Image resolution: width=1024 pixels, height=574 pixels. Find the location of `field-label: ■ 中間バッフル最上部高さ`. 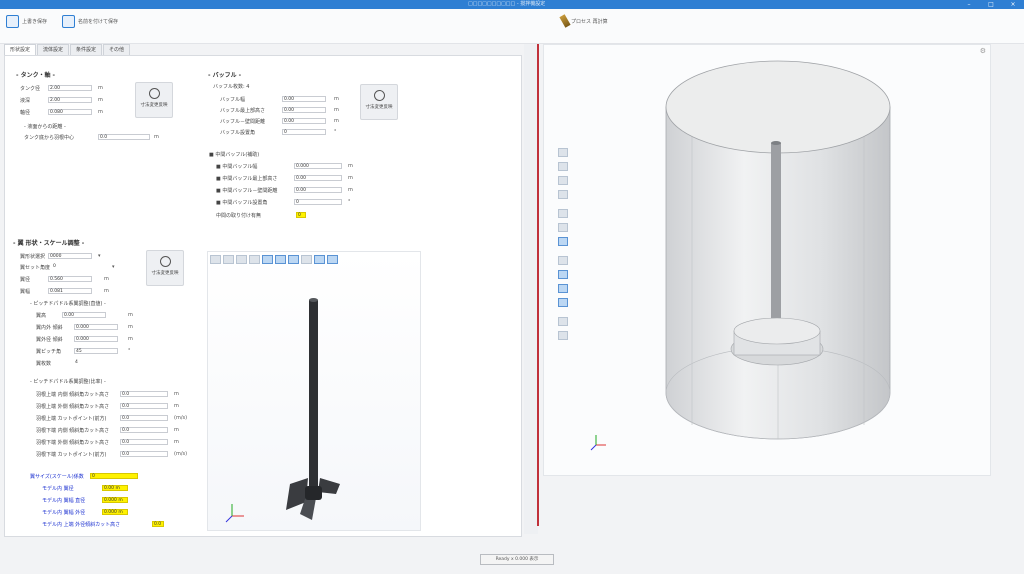

field-label: ■ 中間バッフル最上部高さ is located at coordinates (247, 178).